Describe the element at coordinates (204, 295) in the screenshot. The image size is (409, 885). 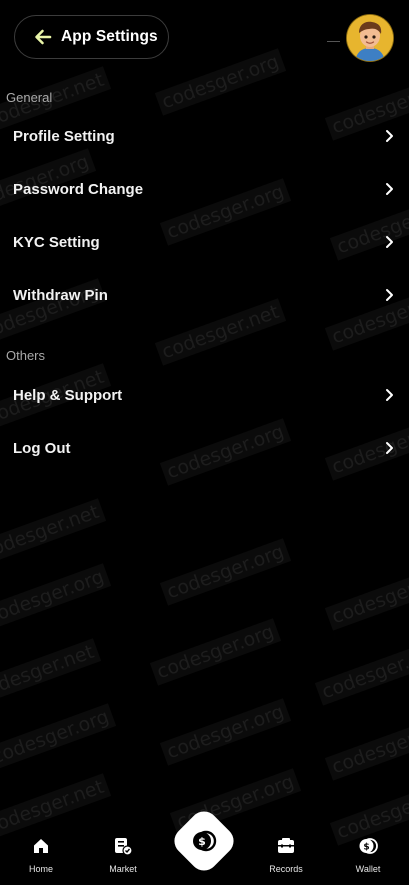
I see `menu-item-withdraw-pin: Withdraw Pin` at that location.